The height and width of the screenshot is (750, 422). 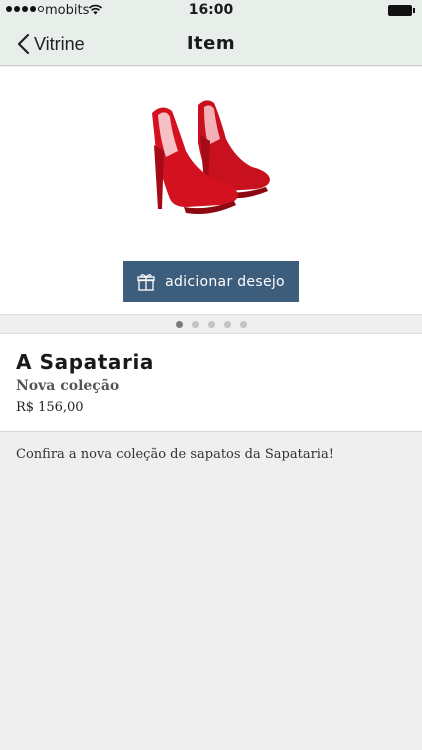 I want to click on status-time: 16:00, so click(x=211, y=10).